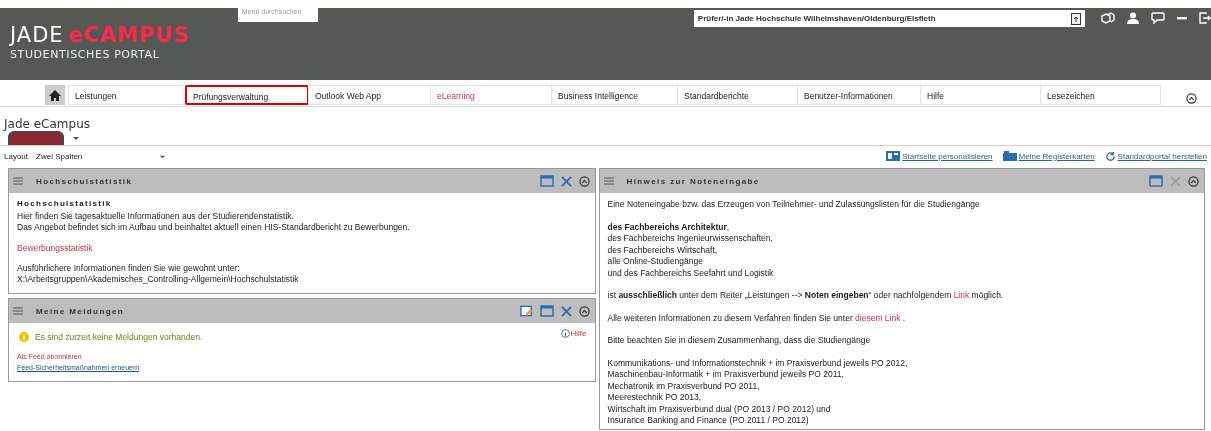  Describe the element at coordinates (55, 95) in the screenshot. I see `home-icon` at that location.